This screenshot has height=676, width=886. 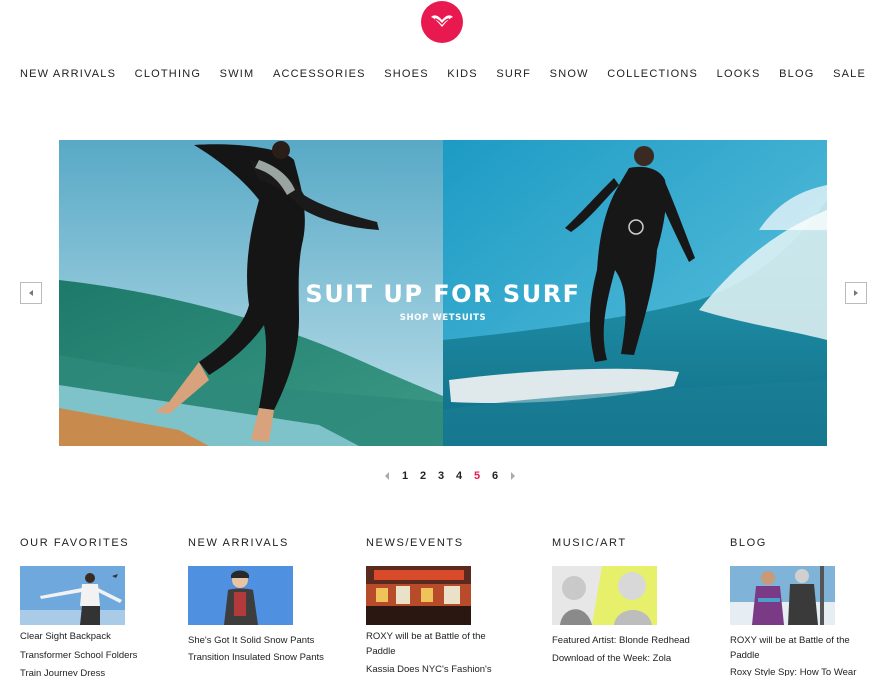 What do you see at coordinates (319, 74) in the screenshot?
I see `nav-accessories: ACCESSORIES` at bounding box center [319, 74].